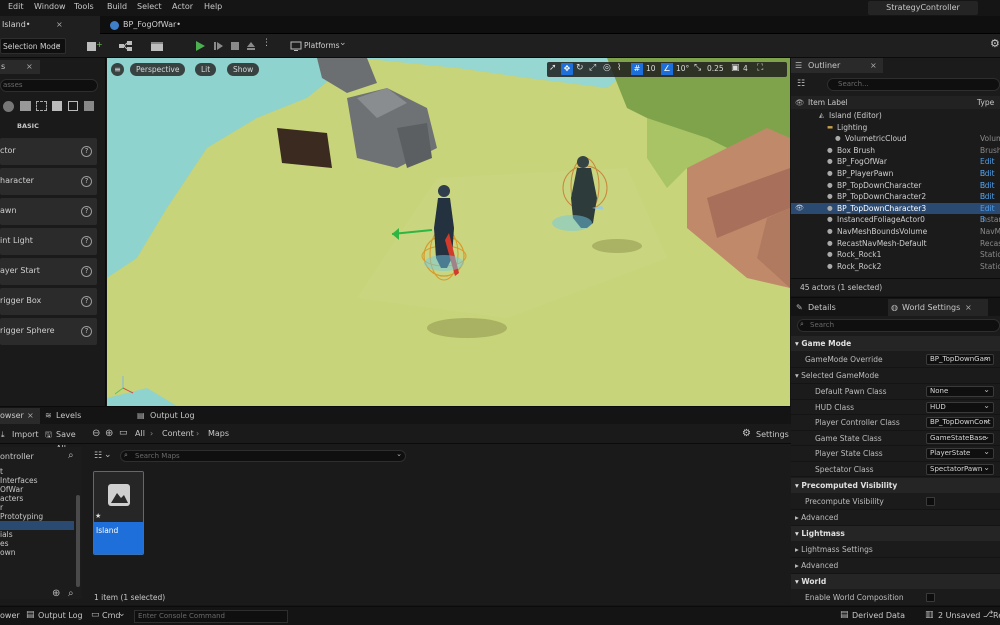 Image resolution: width=1000 pixels, height=625 pixels. I want to click on place-item-point-light: int Light?, so click(48, 241).